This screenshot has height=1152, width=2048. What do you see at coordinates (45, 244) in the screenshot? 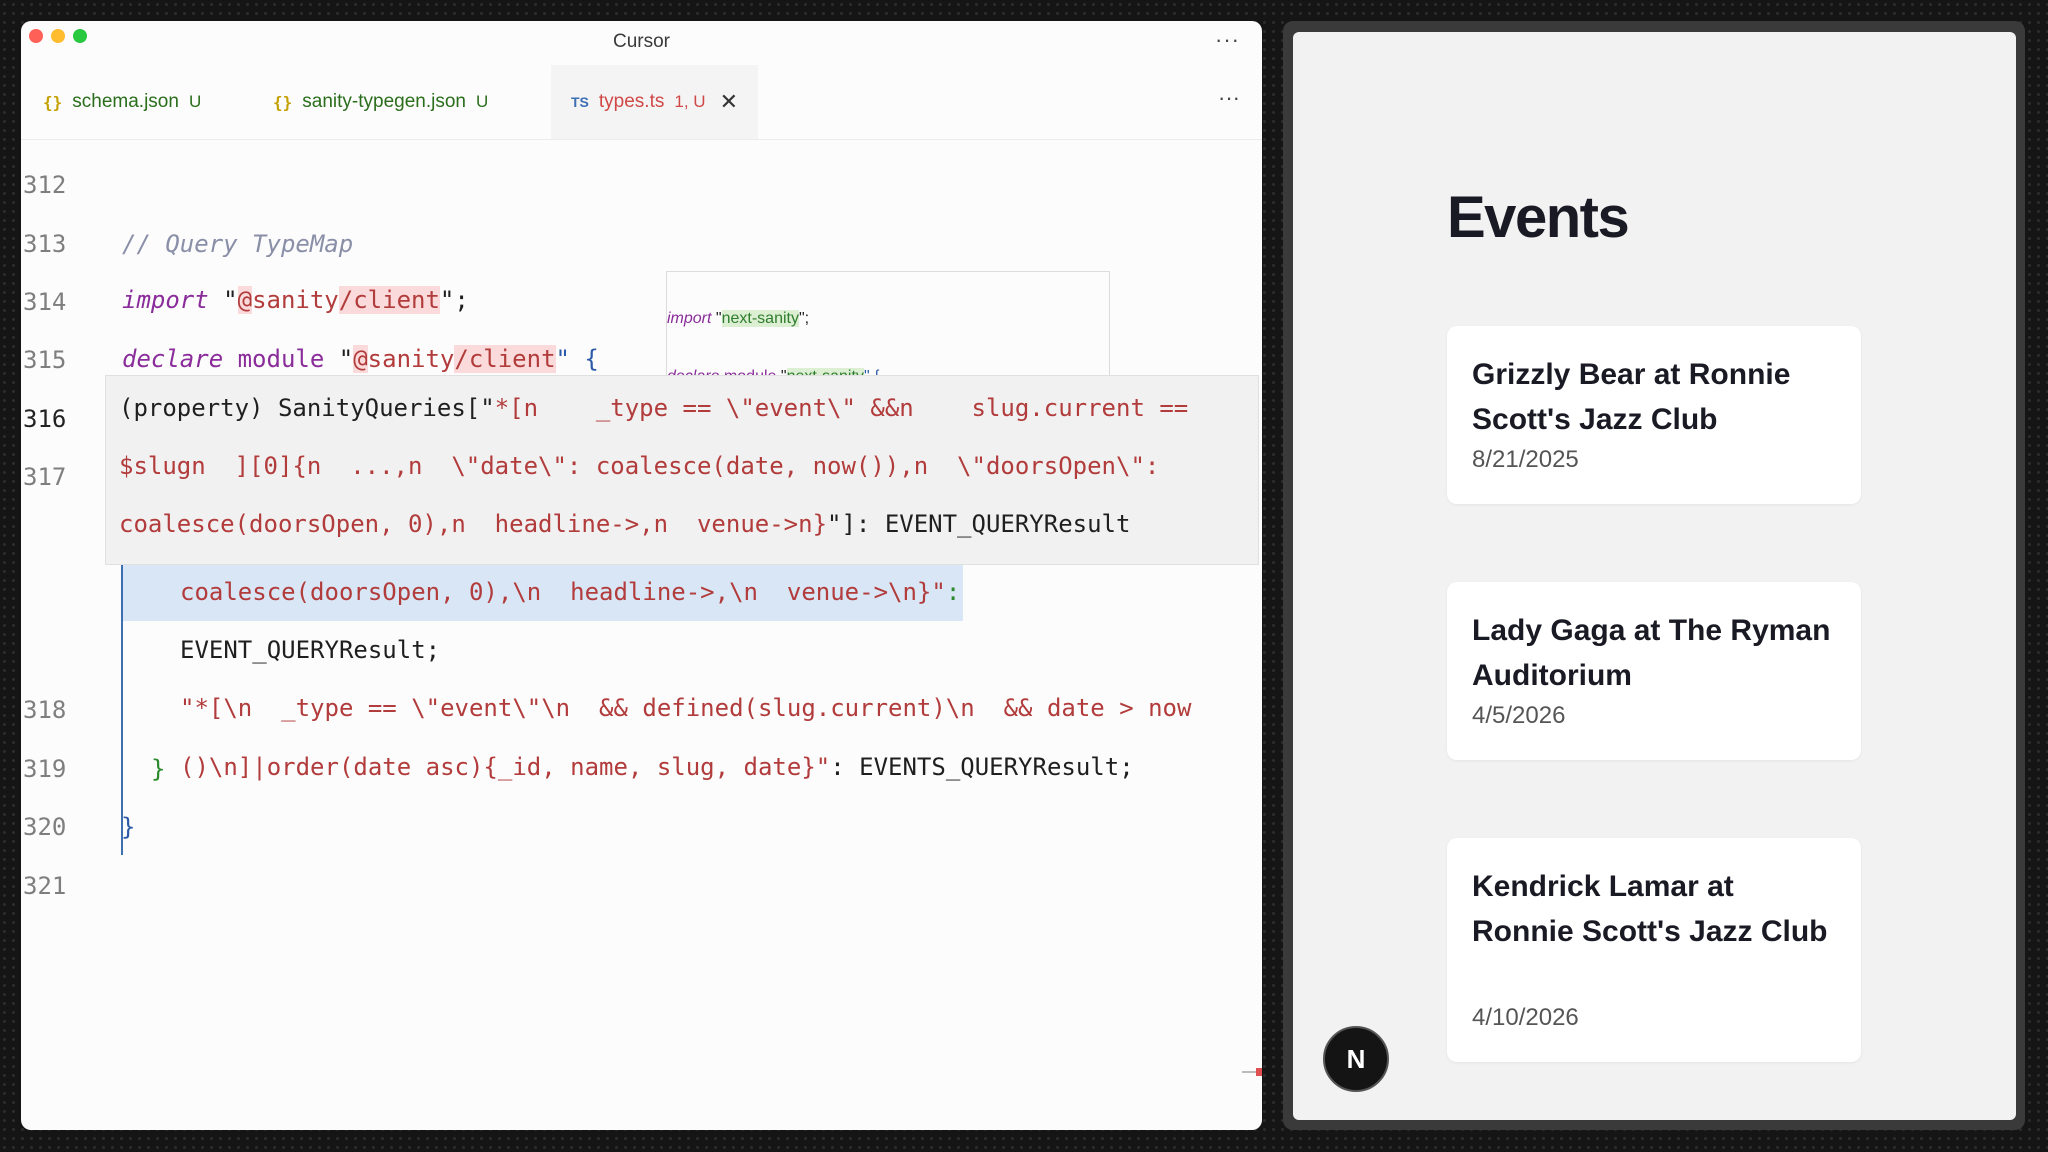
I see `line-number: 313` at bounding box center [45, 244].